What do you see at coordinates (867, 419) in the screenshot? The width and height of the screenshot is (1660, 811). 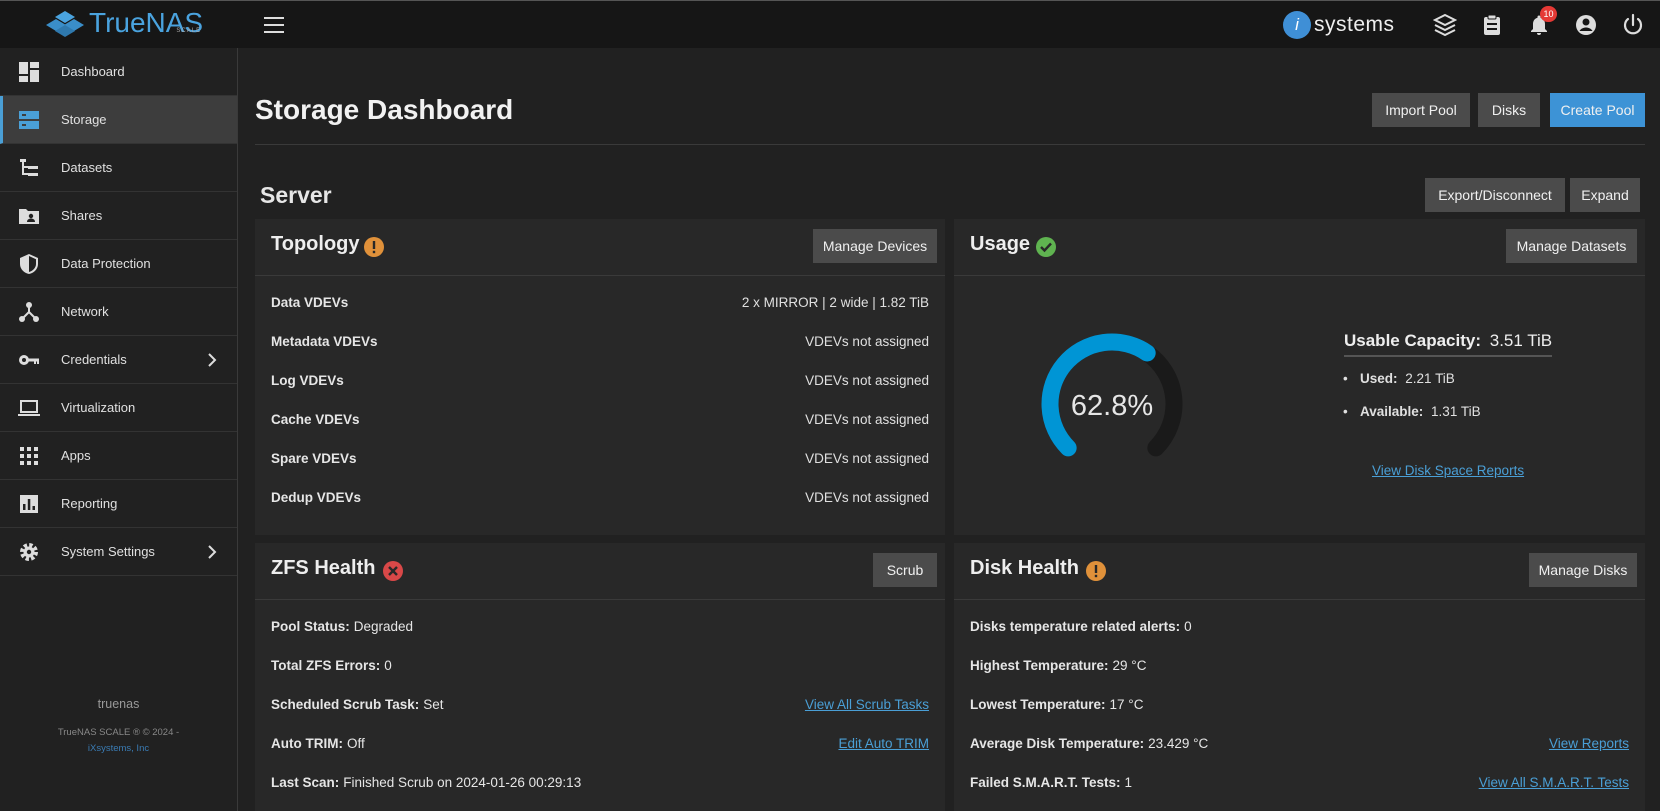 I see `cache-vdevs-value: VDEVs not assigned` at bounding box center [867, 419].